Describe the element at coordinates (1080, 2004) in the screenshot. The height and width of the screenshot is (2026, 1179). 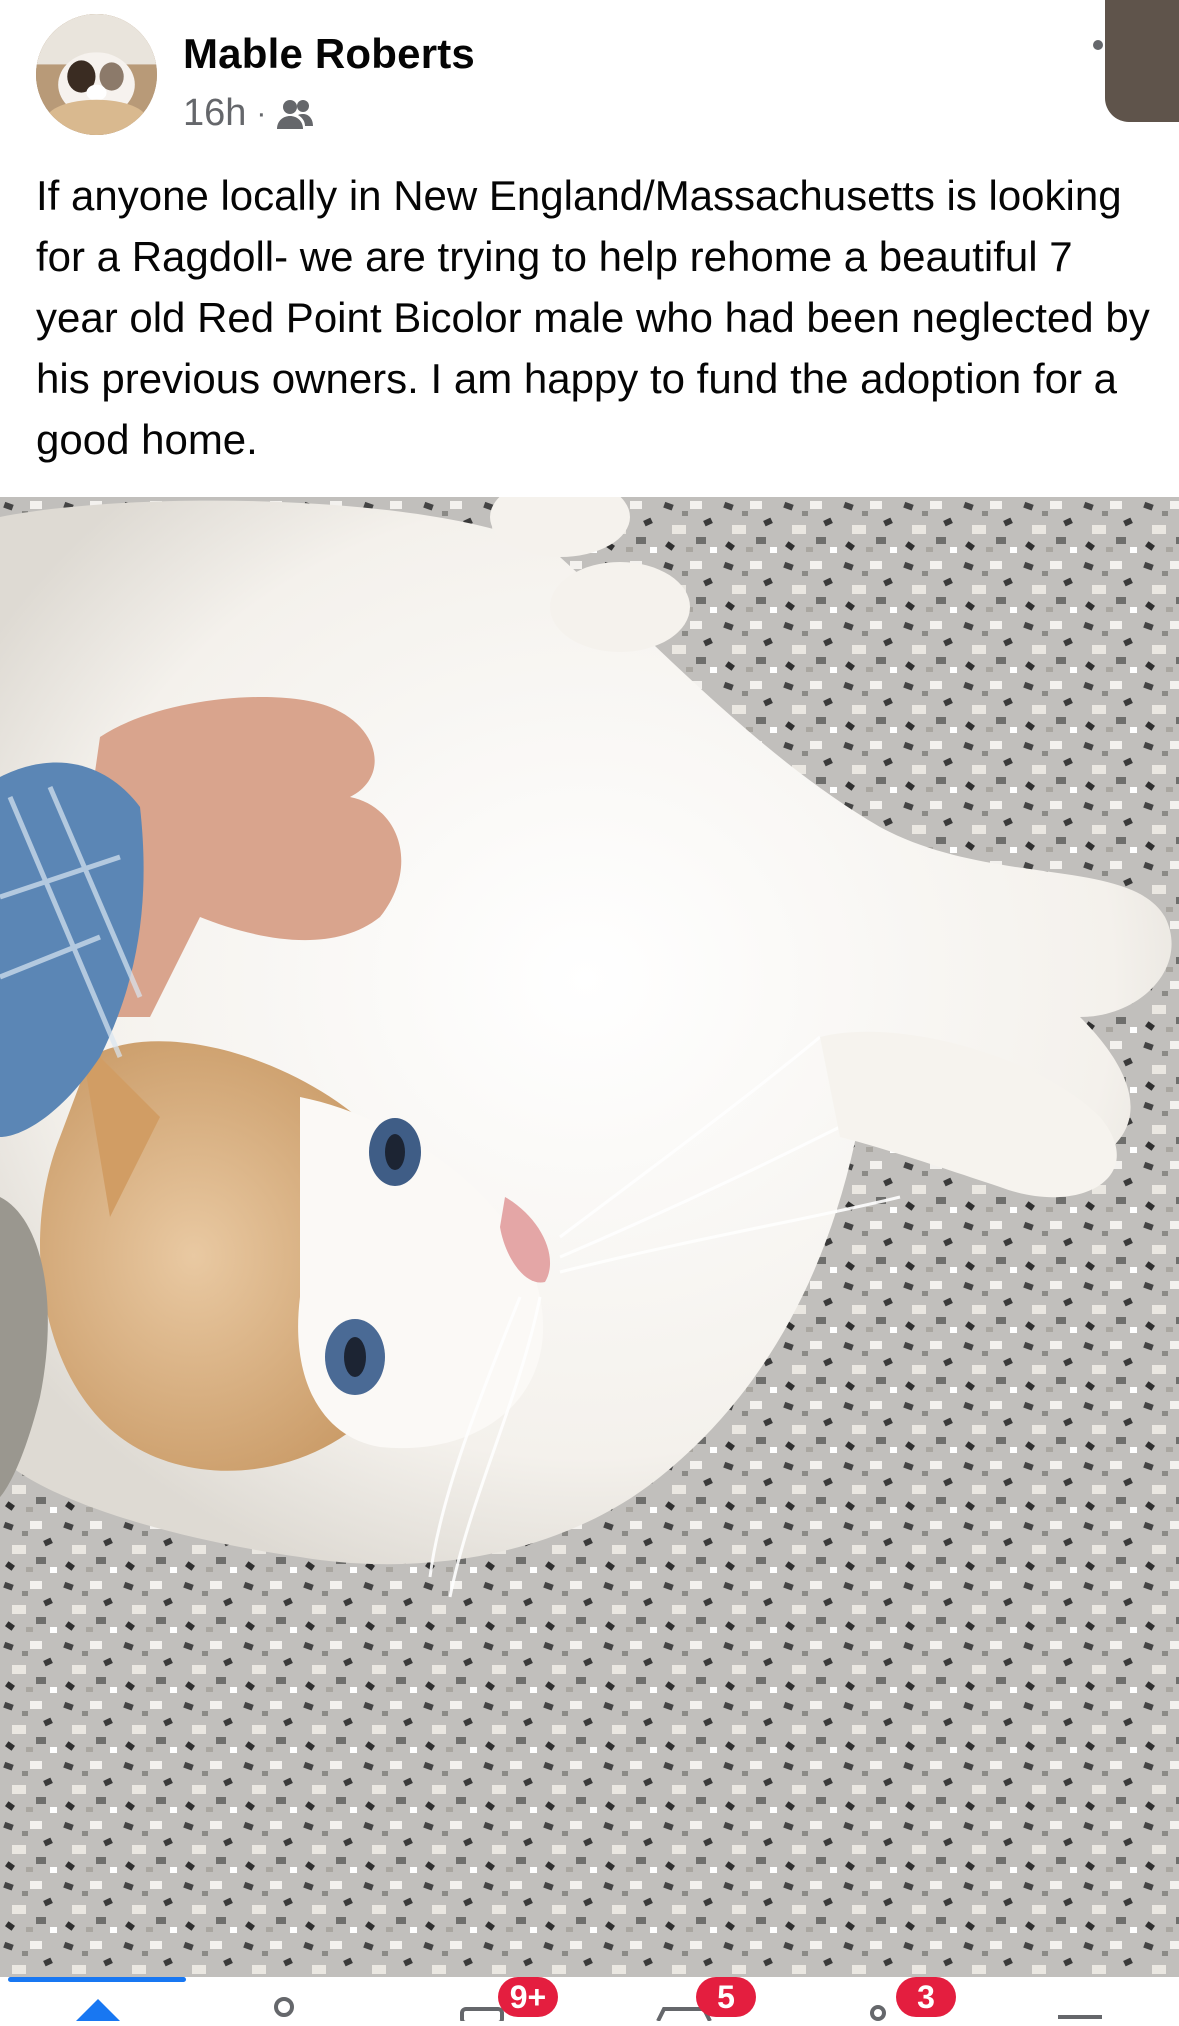
I see `nav-menu` at that location.